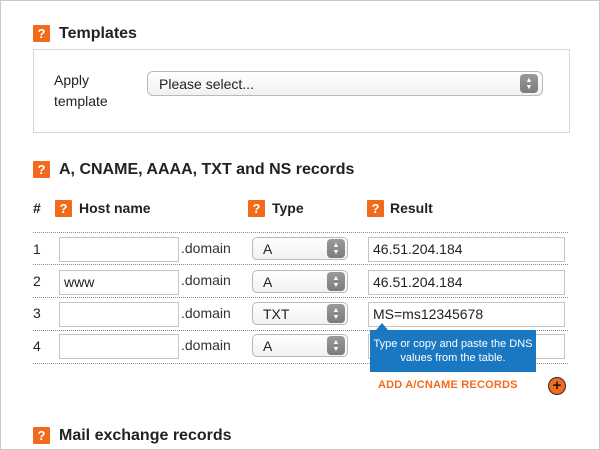  Describe the element at coordinates (382, 326) in the screenshot. I see `tooltip-arrow` at that location.